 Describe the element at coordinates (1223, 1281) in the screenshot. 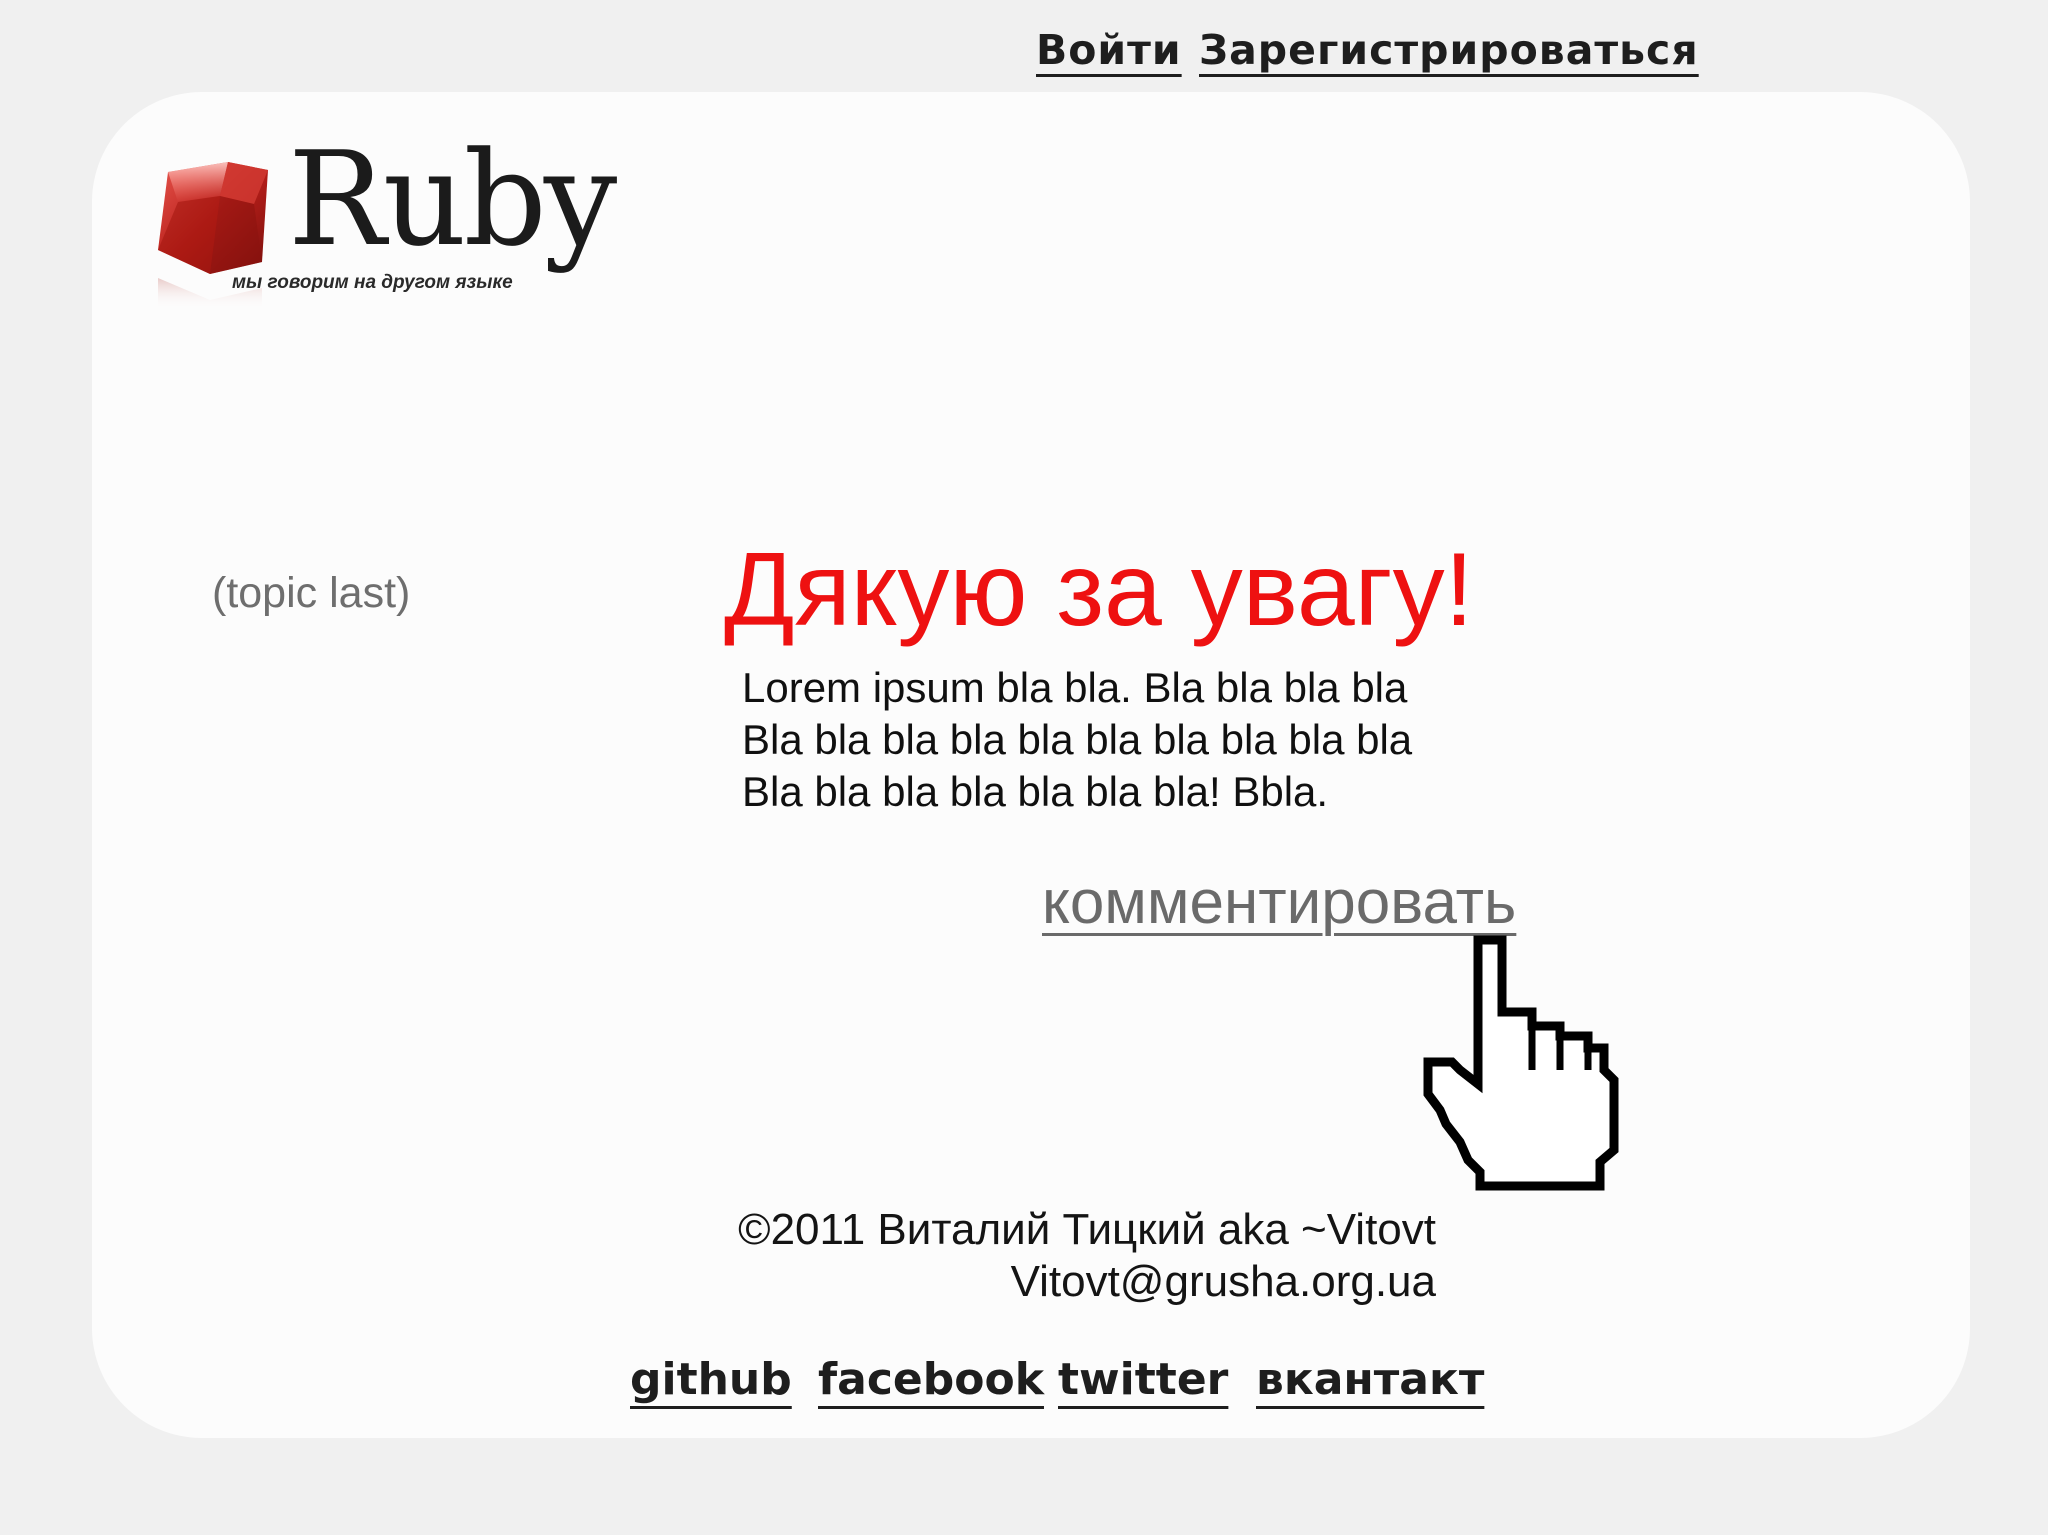

I see `contact-email: Vitovt@grusha.org.ua` at that location.